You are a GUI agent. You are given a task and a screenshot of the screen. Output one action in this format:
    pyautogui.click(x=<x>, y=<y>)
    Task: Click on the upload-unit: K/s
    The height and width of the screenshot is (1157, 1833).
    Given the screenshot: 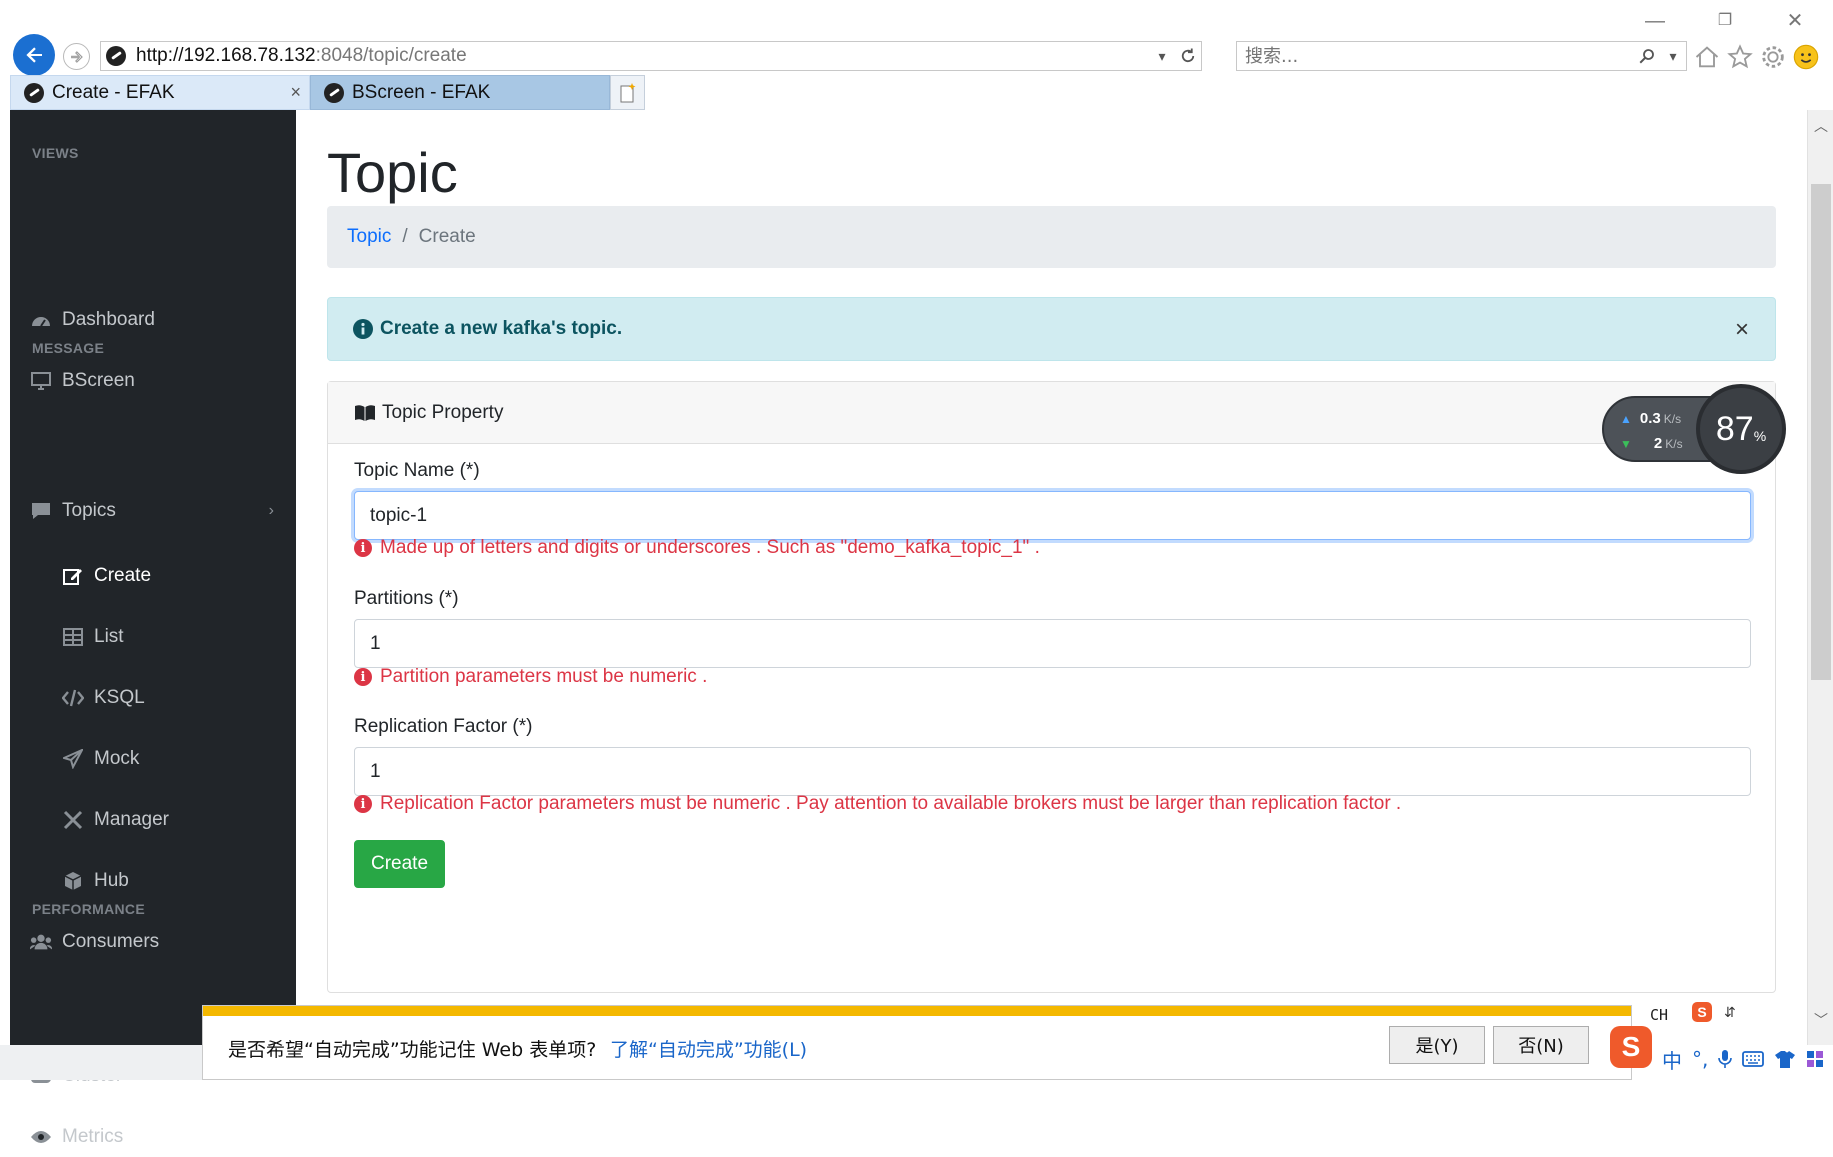 What is the action you would take?
    pyautogui.click(x=1672, y=419)
    